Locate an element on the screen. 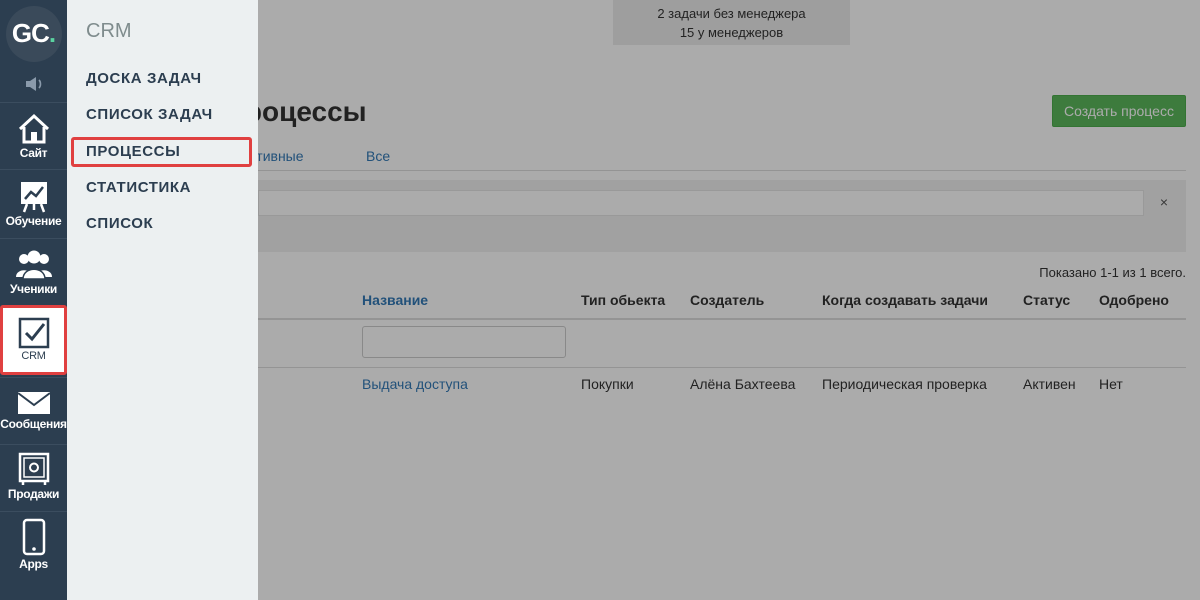 The height and width of the screenshot is (600, 1200). rail-item-sales: Продажи is located at coordinates (33, 477).